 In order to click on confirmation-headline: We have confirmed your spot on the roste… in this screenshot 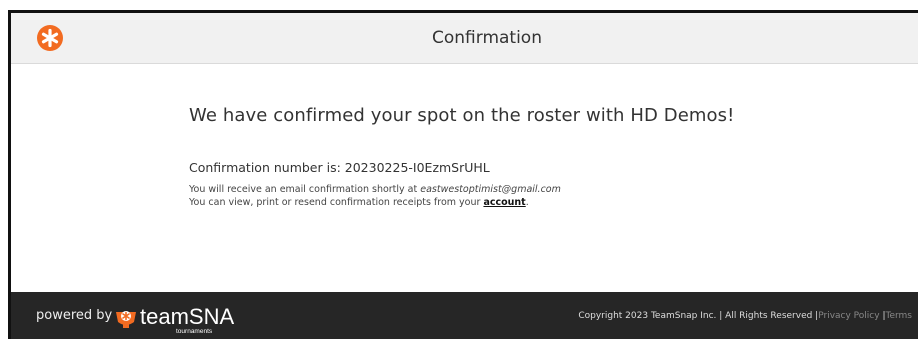, I will do `click(462, 115)`.